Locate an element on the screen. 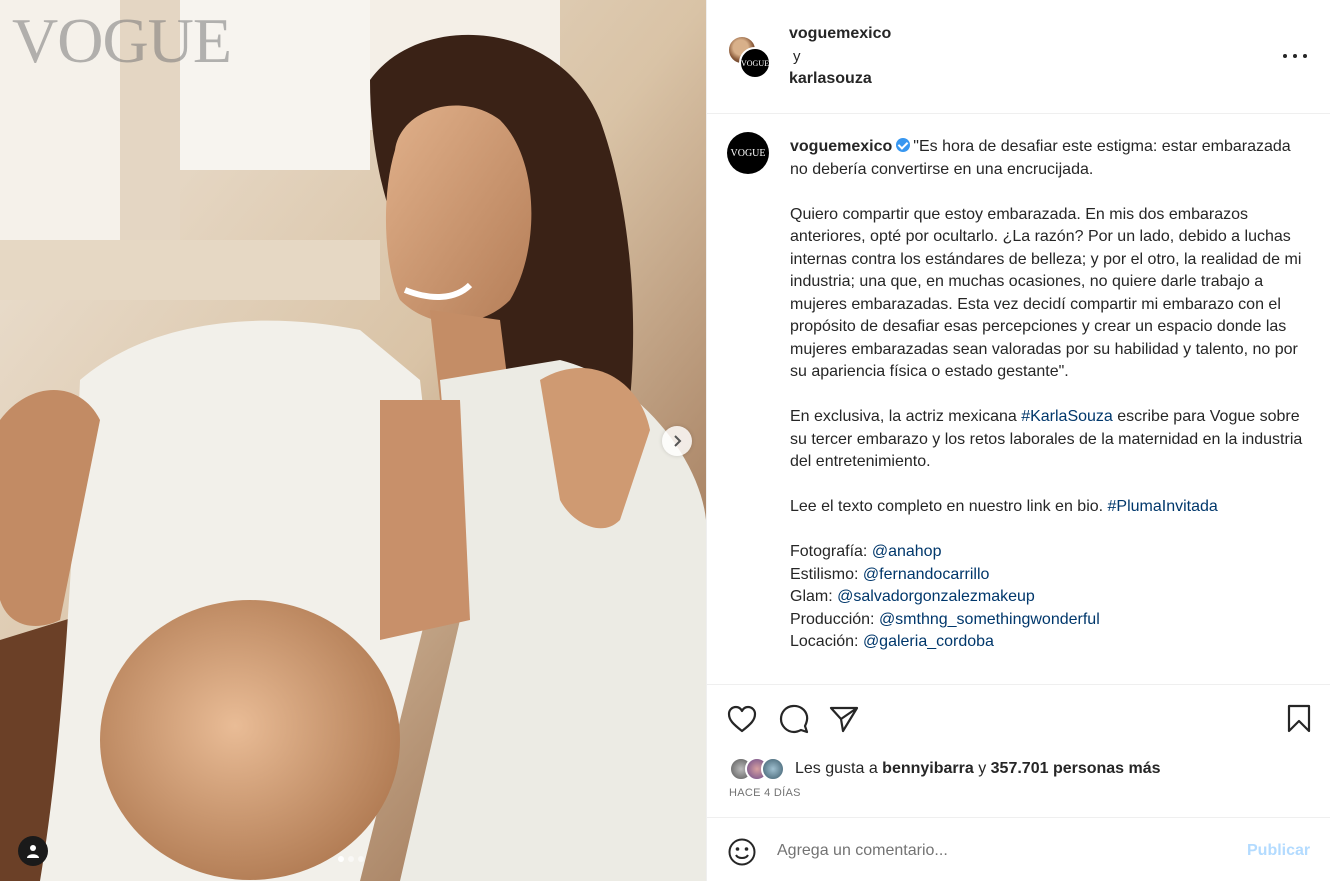 The width and height of the screenshot is (1330, 881). credit-handle: @anahop is located at coordinates (907, 551).